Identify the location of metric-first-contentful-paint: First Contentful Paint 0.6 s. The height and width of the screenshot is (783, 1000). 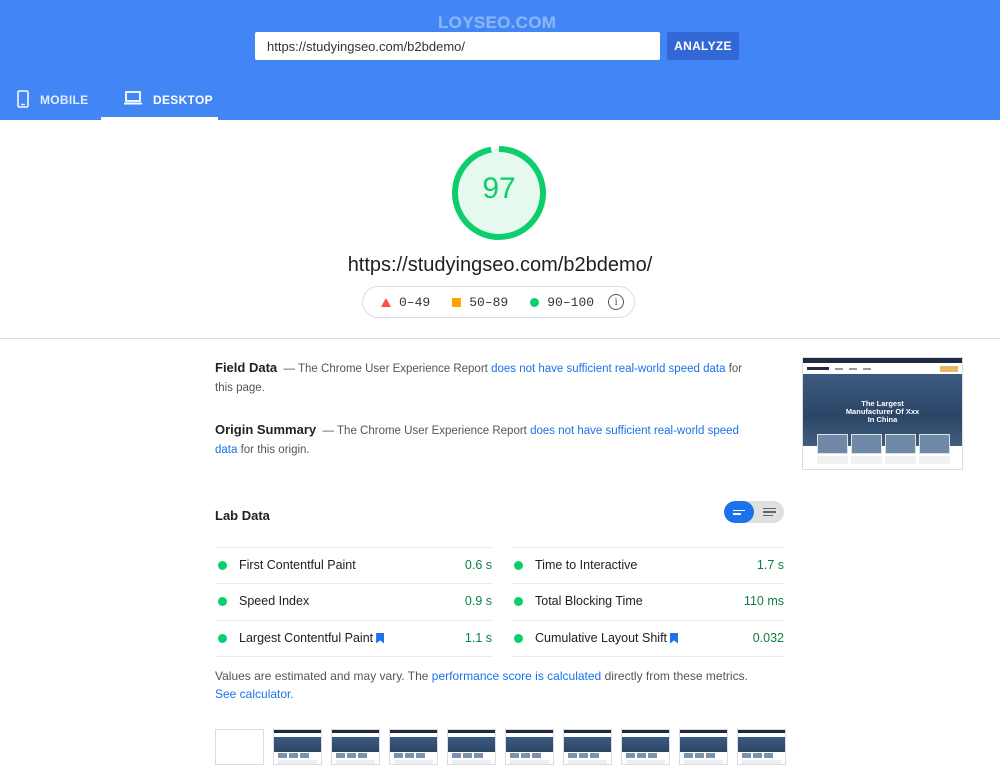
(355, 565).